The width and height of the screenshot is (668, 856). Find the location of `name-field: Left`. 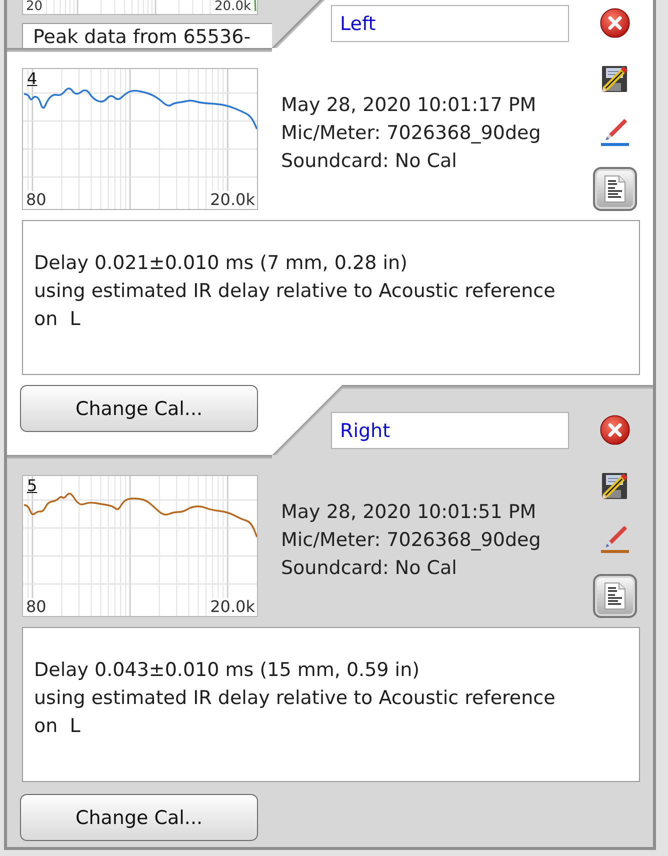

name-field: Left is located at coordinates (450, 23).